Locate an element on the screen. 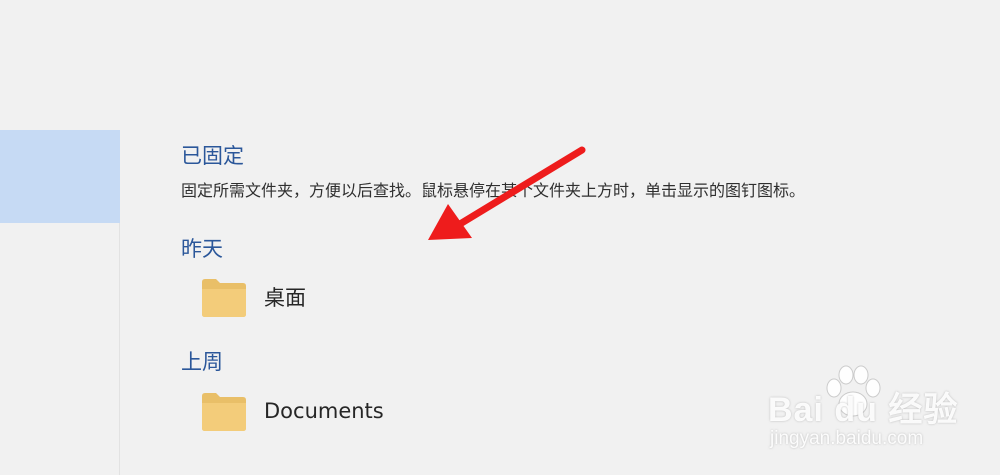  left-navigation-panel is located at coordinates (60, 302).